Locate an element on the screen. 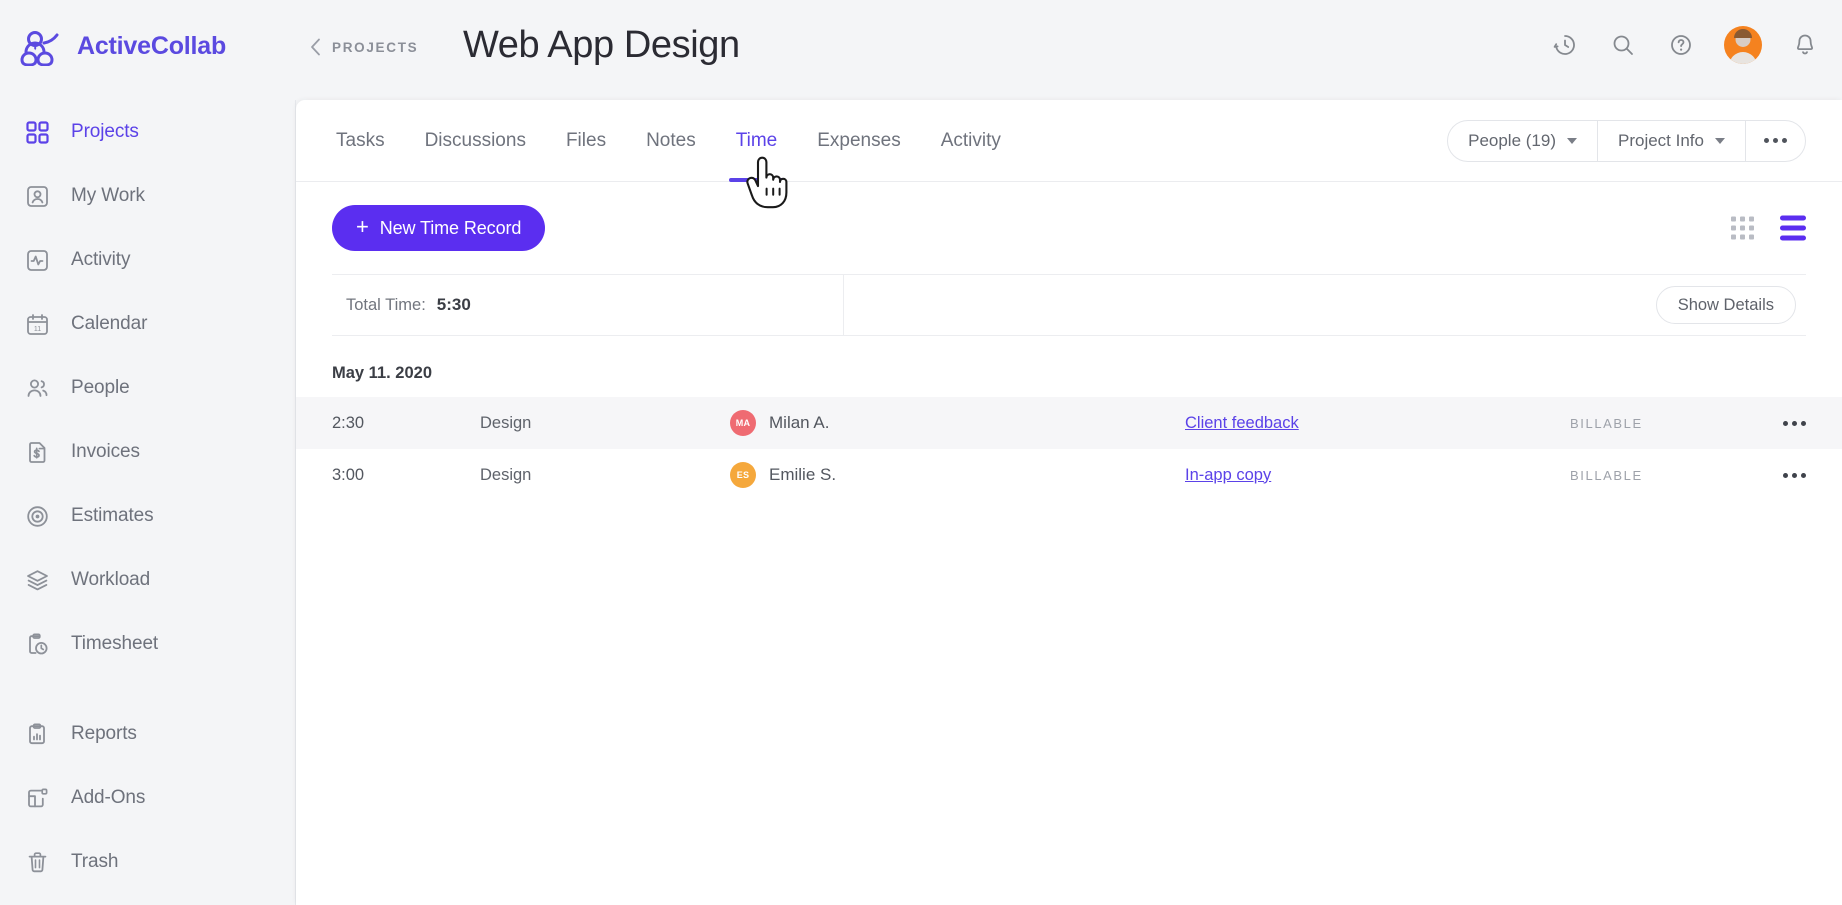  tab-label: Discussions is located at coordinates (475, 140).